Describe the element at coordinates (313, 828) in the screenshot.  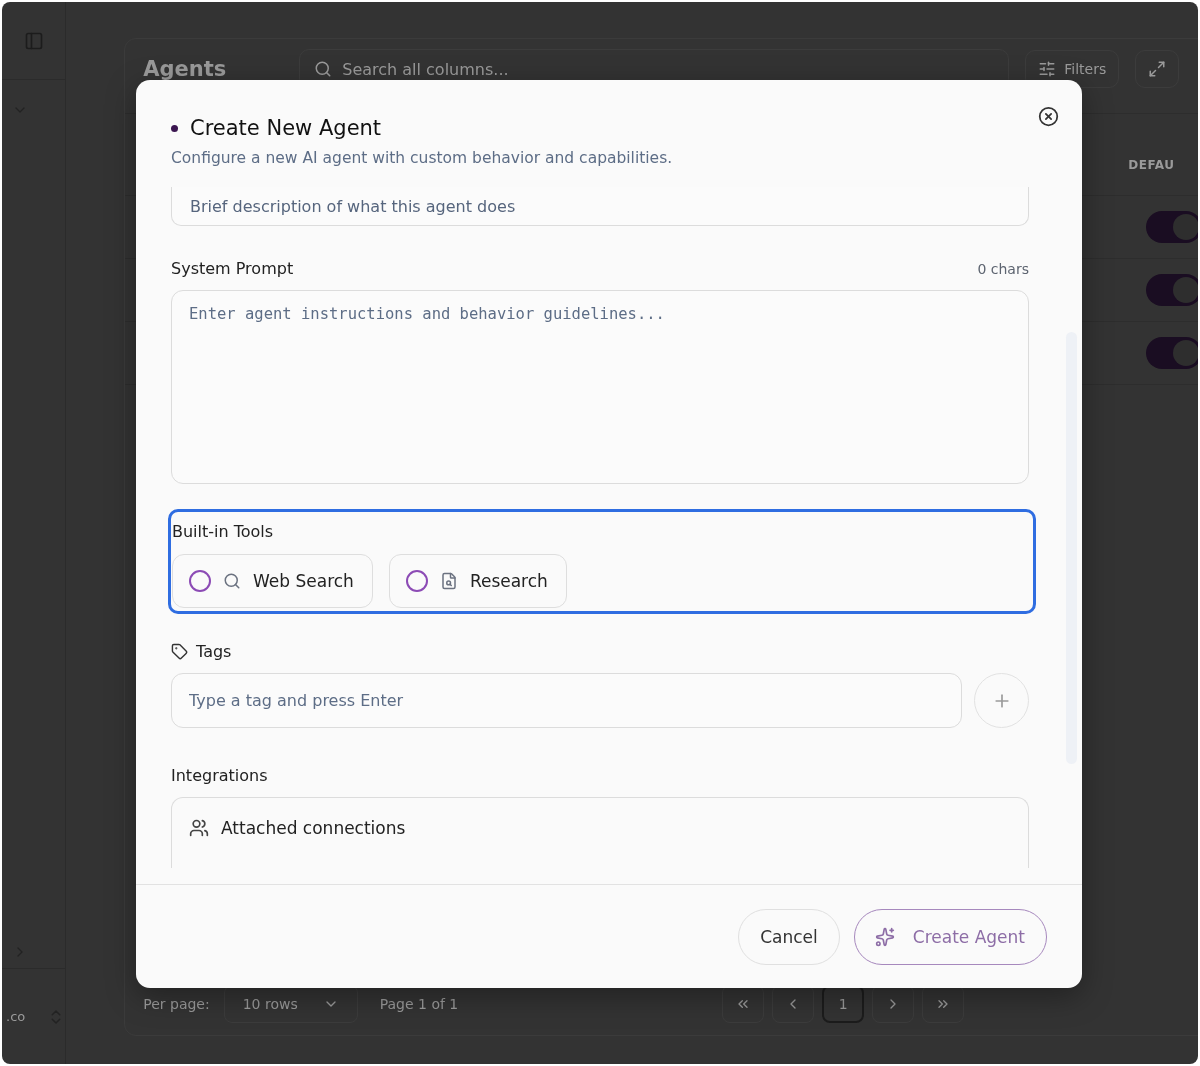
I see `attached-connections-text: Attached connections` at that location.